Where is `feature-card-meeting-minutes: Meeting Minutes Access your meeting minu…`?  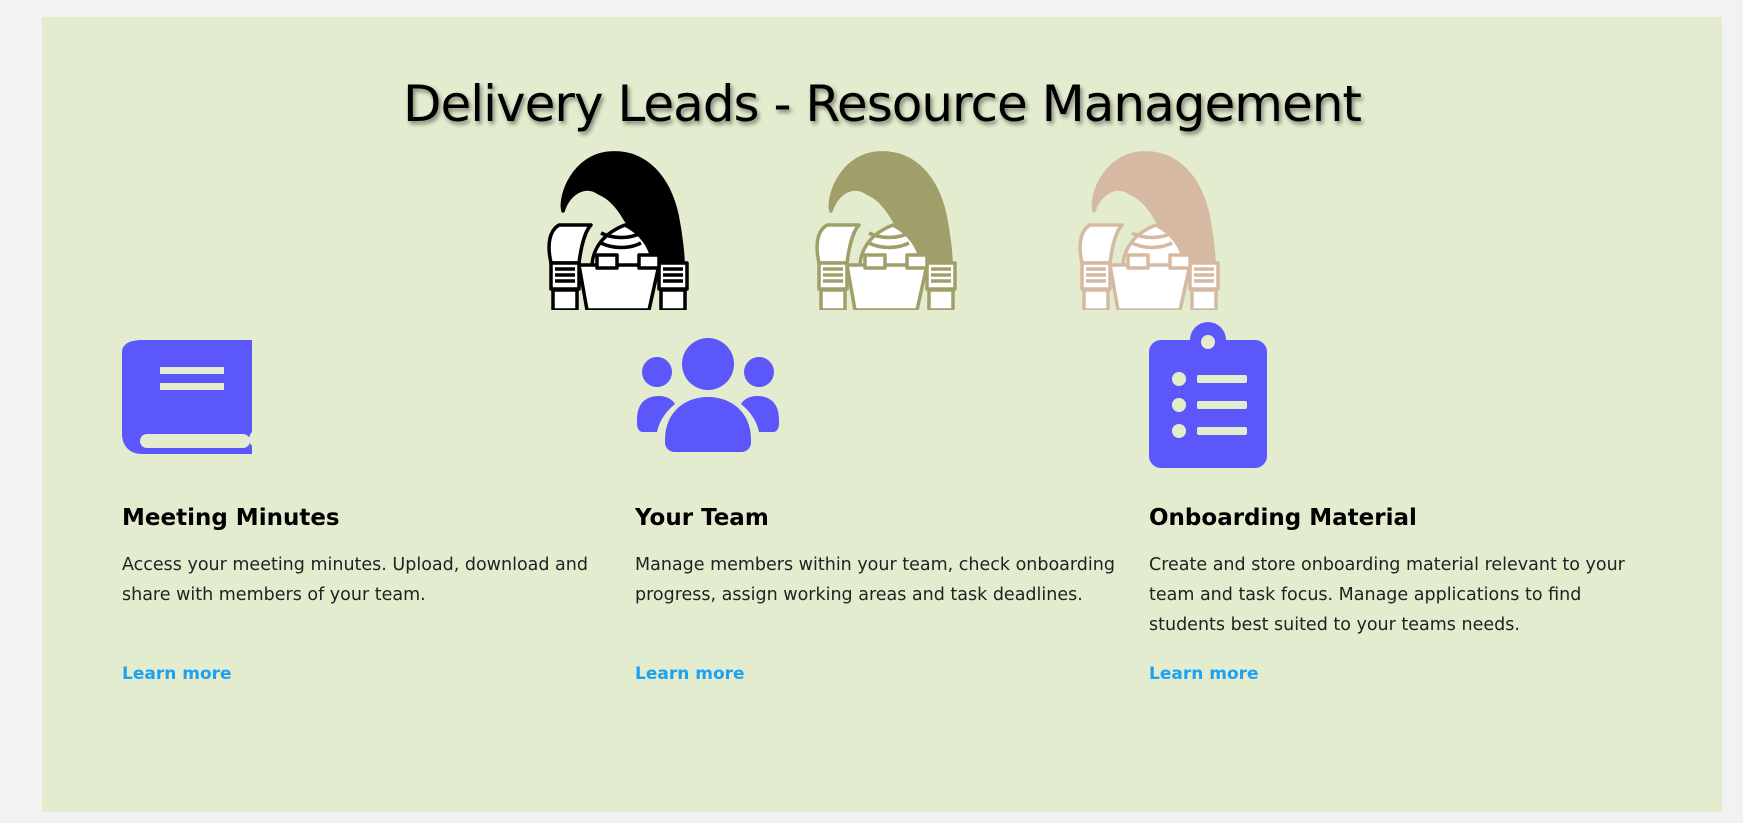
feature-card-meeting-minutes: Meeting Minutes Access your meeting minu… is located at coordinates (372, 522).